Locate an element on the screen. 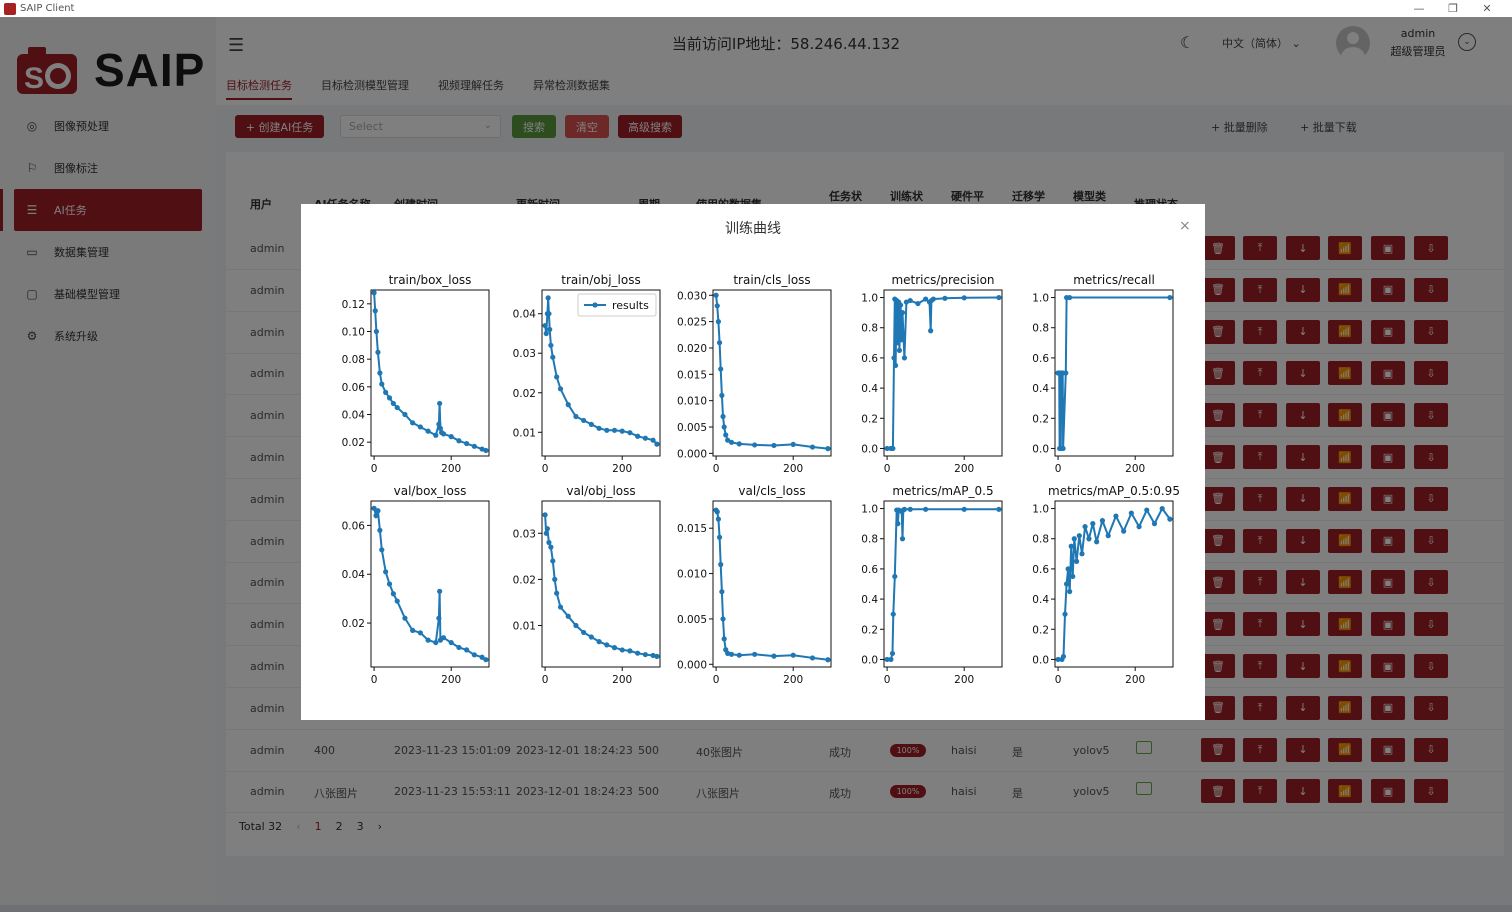  y-tick-label: 0.010 is located at coordinates (692, 402).